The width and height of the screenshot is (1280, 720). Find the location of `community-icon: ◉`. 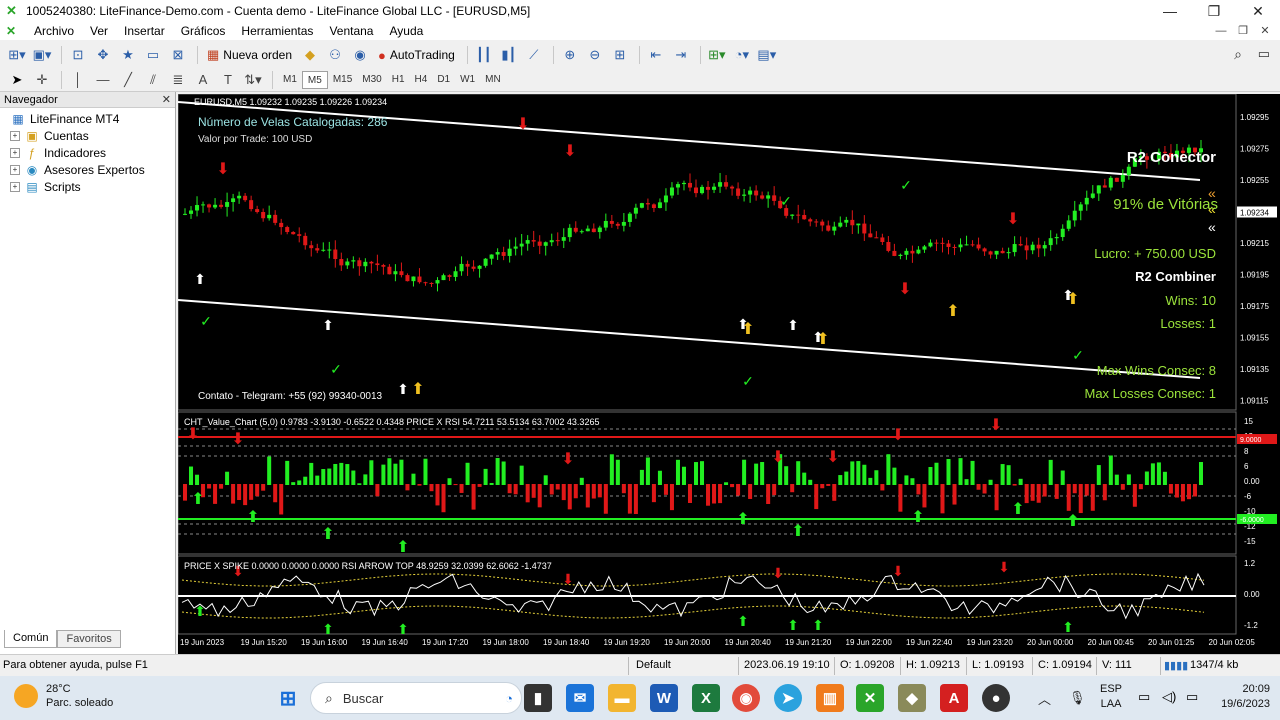

community-icon: ◉ is located at coordinates (360, 55).